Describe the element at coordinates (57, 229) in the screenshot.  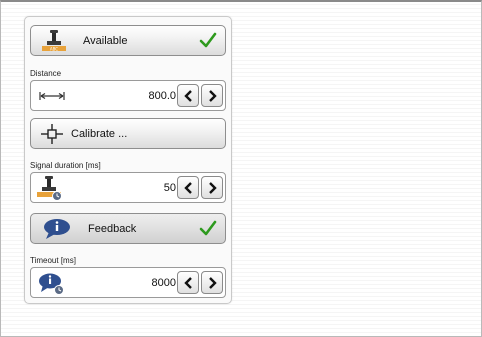
I see `speech-bubble-info-icon` at that location.